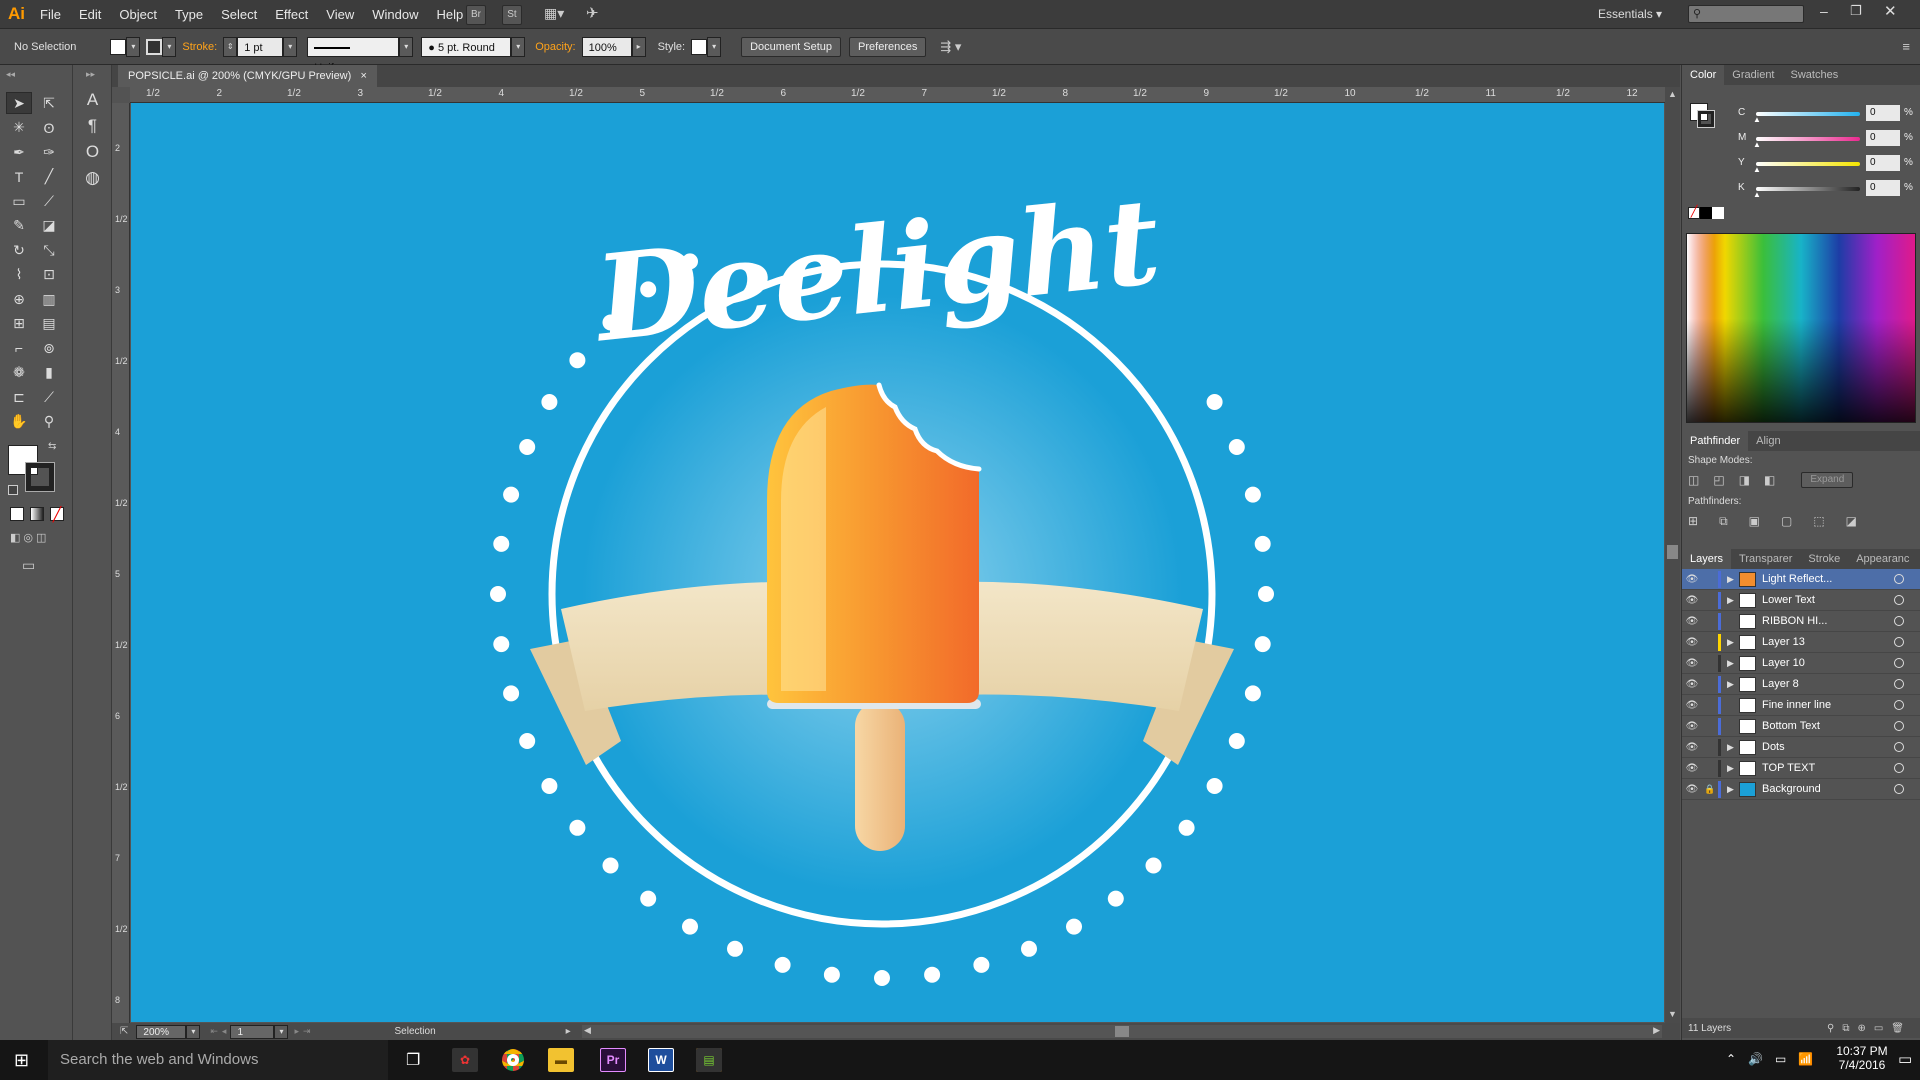  What do you see at coordinates (1801, 328) in the screenshot?
I see `color-spectrum` at bounding box center [1801, 328].